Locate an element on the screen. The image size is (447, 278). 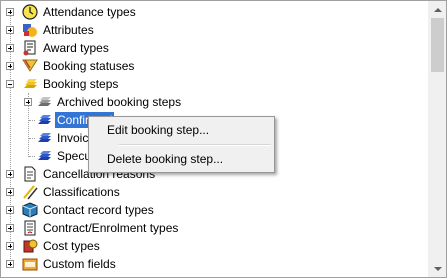
contact-cube-icon is located at coordinates (30, 210).